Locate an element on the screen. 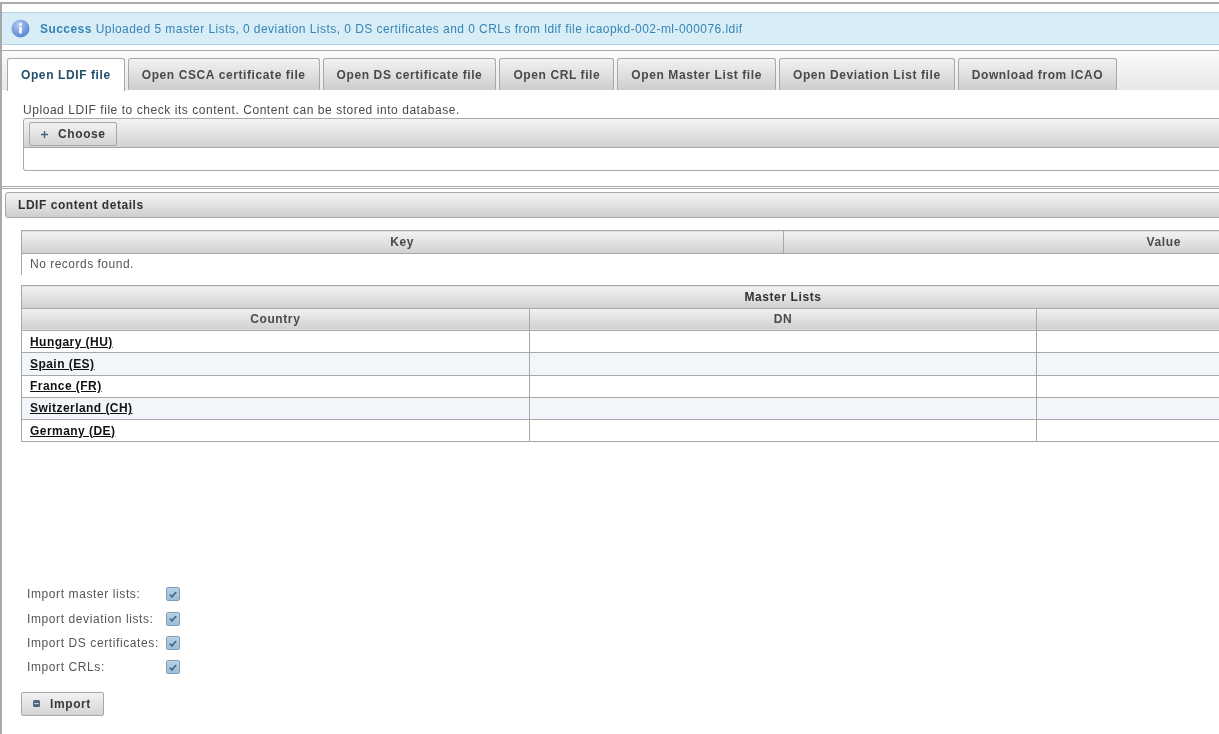 Image resolution: width=1219 pixels, height=734 pixels. country-link: Switzerland (CH) is located at coordinates (81, 408).